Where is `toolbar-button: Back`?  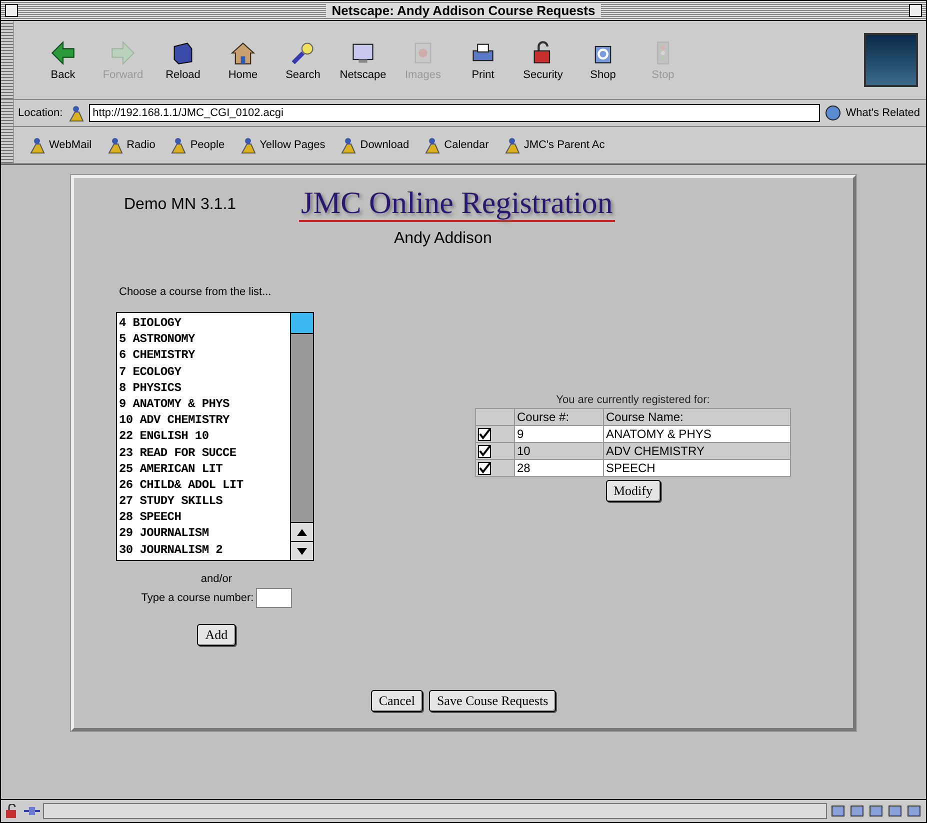
toolbar-button: Back is located at coordinates (63, 60).